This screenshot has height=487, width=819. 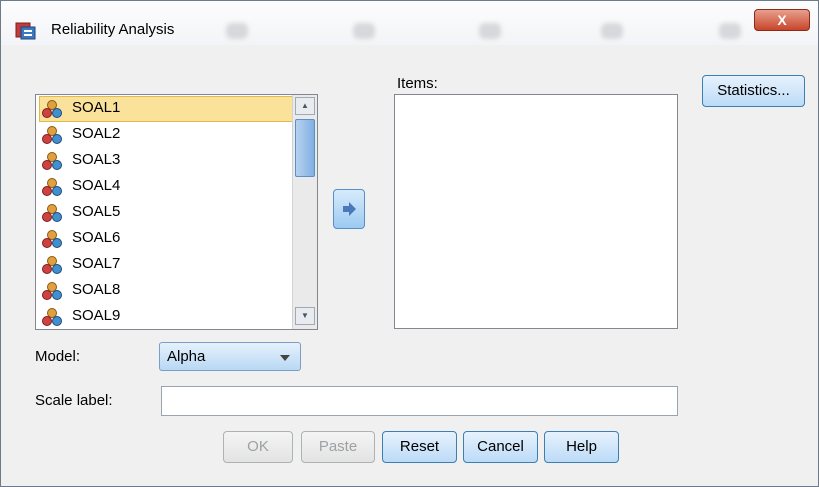 I want to click on scale-label-label: Scale label:, so click(x=74, y=400).